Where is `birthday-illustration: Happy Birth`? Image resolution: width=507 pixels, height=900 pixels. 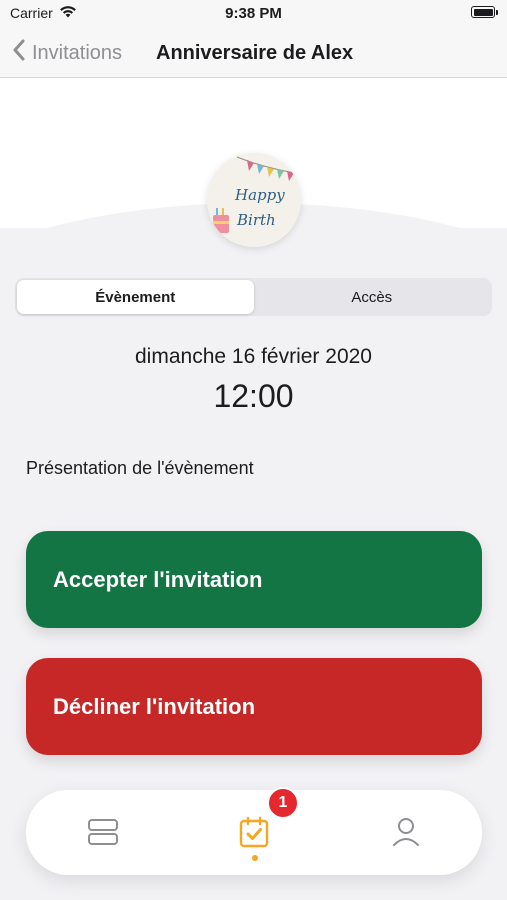 birthday-illustration: Happy Birth is located at coordinates (254, 200).